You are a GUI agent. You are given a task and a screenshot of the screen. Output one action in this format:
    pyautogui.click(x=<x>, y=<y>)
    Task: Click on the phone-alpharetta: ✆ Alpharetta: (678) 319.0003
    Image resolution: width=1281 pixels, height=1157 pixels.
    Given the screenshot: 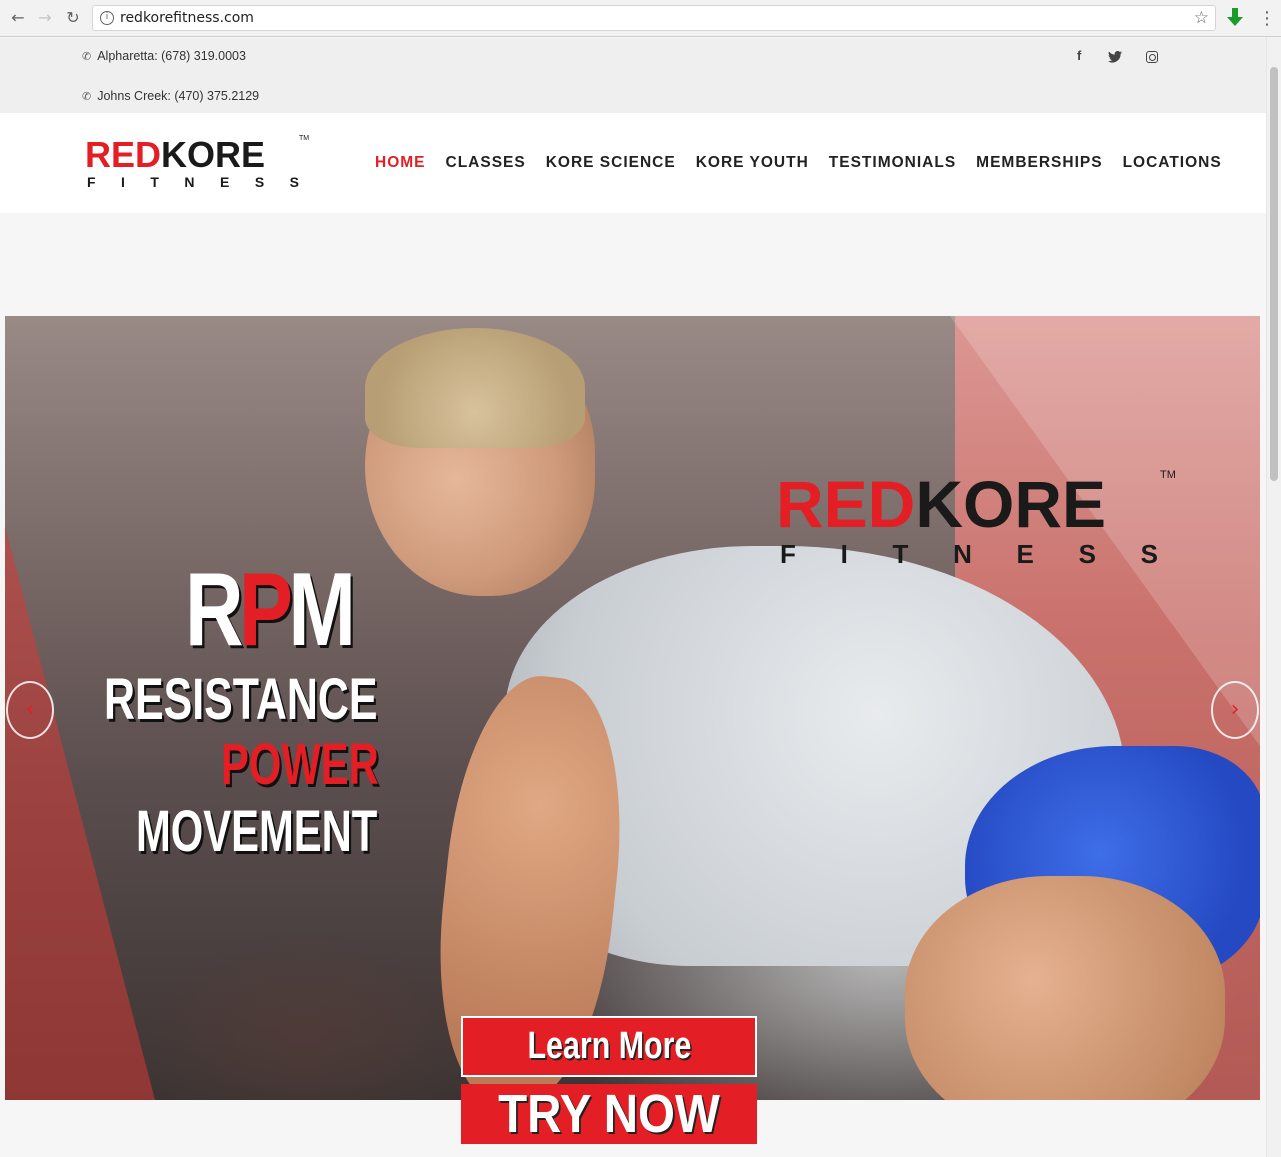 What is the action you would take?
    pyautogui.click(x=164, y=56)
    